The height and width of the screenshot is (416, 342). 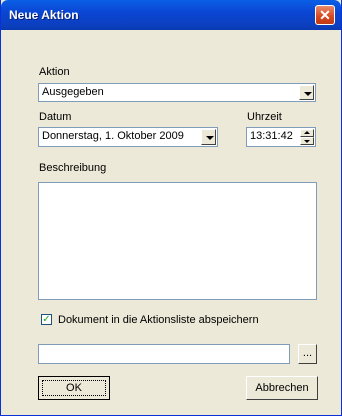 I want to click on datum-picker: Donnerstag, 1. Oktober 2009, so click(x=128, y=137).